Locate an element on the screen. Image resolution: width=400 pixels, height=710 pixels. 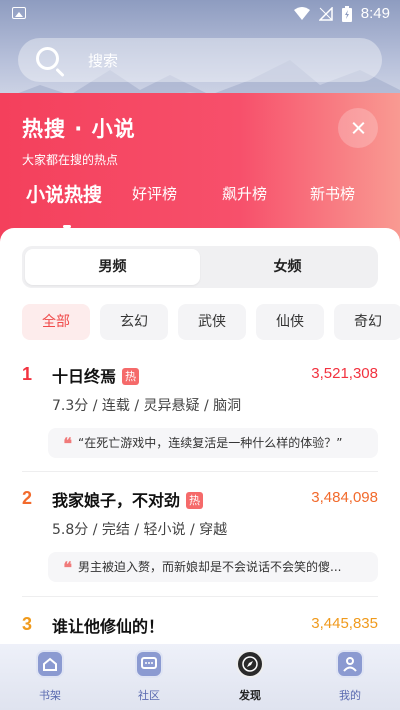
image-notification-icon is located at coordinates (19, 13).